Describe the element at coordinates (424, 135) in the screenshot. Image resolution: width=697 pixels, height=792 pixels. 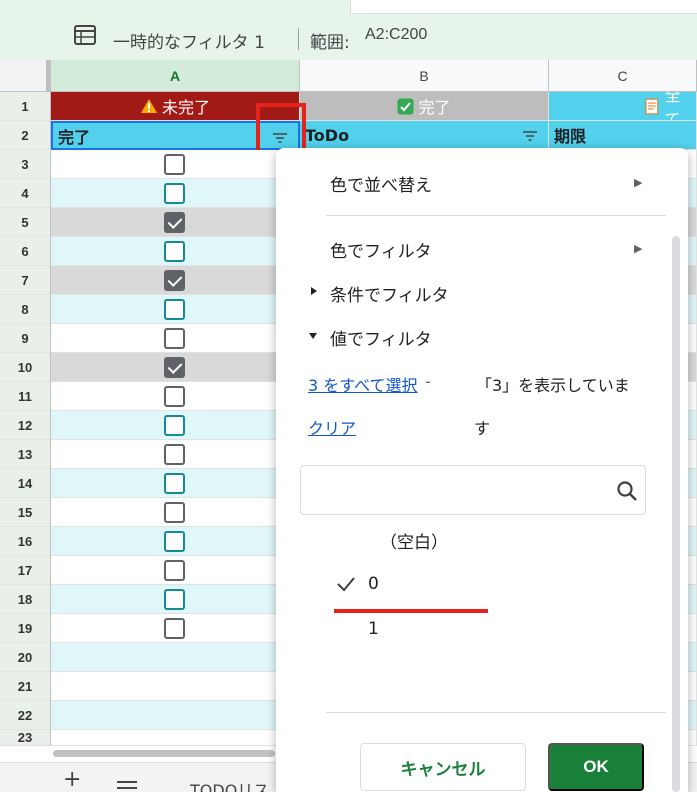
I see `header-cell-b2: ToDo` at that location.